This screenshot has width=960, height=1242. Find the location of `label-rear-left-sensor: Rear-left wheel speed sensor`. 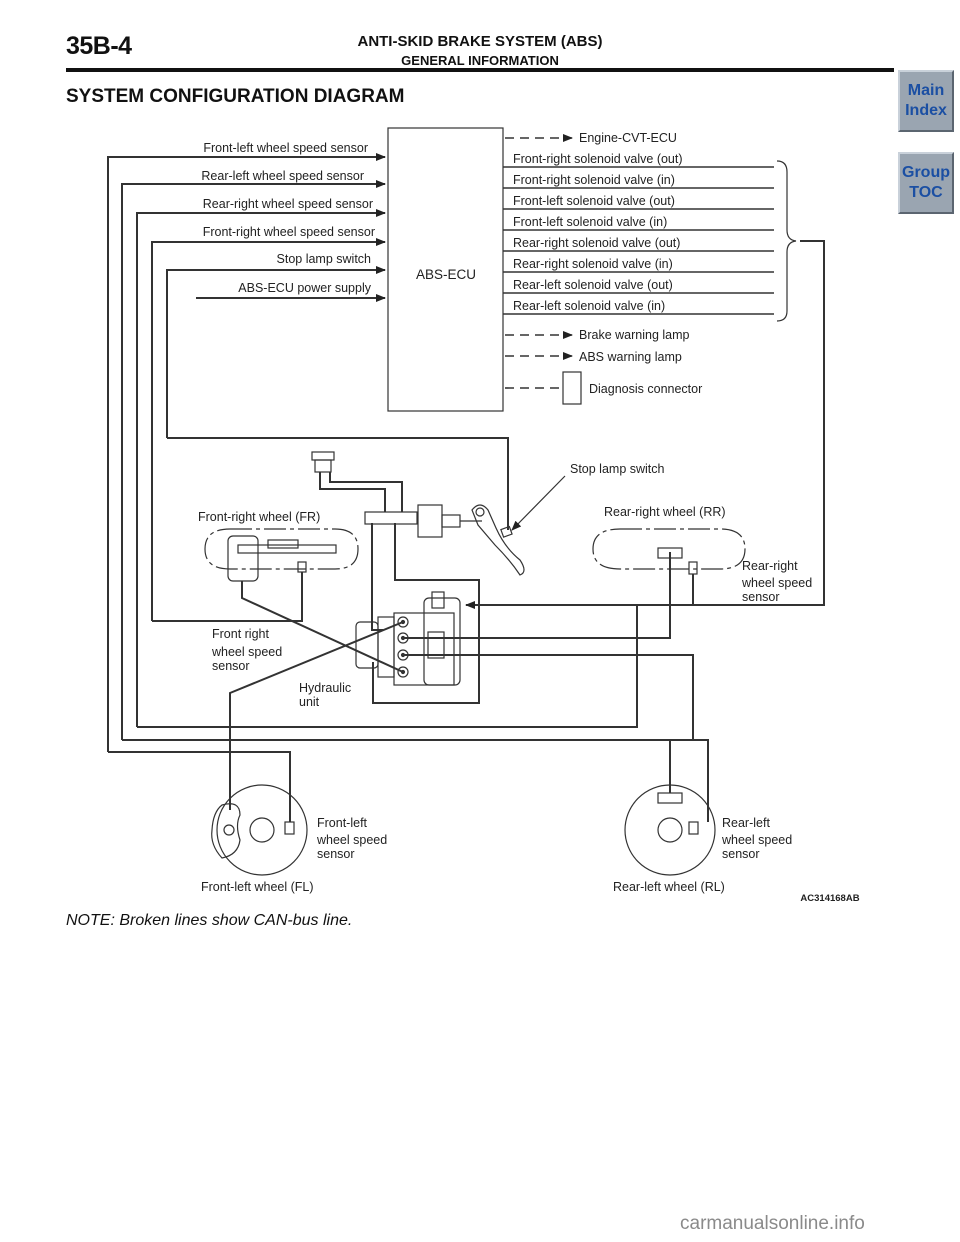

label-rear-left-sensor: Rear-left wheel speed sensor is located at coordinates (282, 176).